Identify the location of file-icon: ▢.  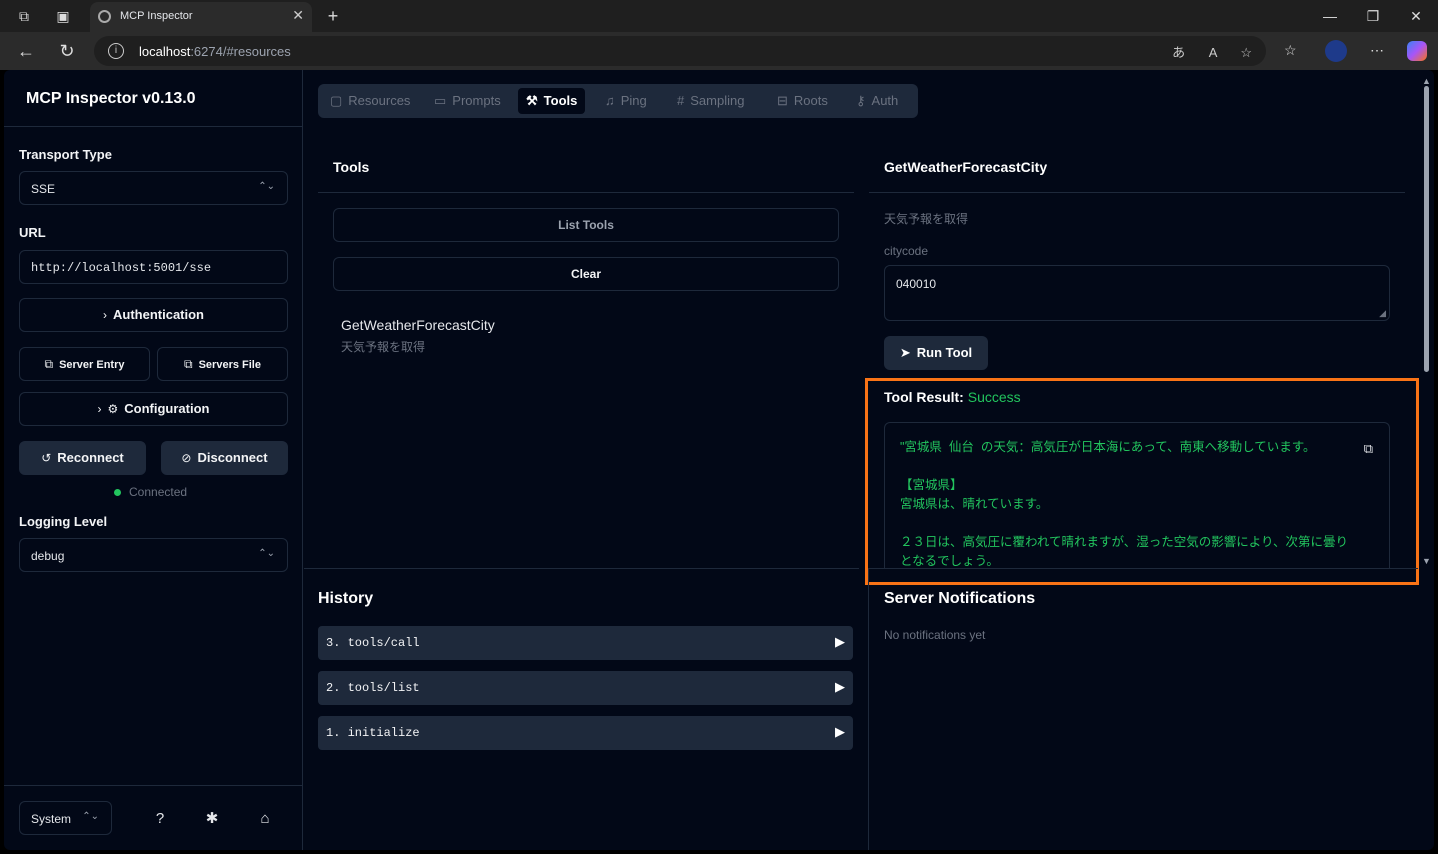
(336, 100).